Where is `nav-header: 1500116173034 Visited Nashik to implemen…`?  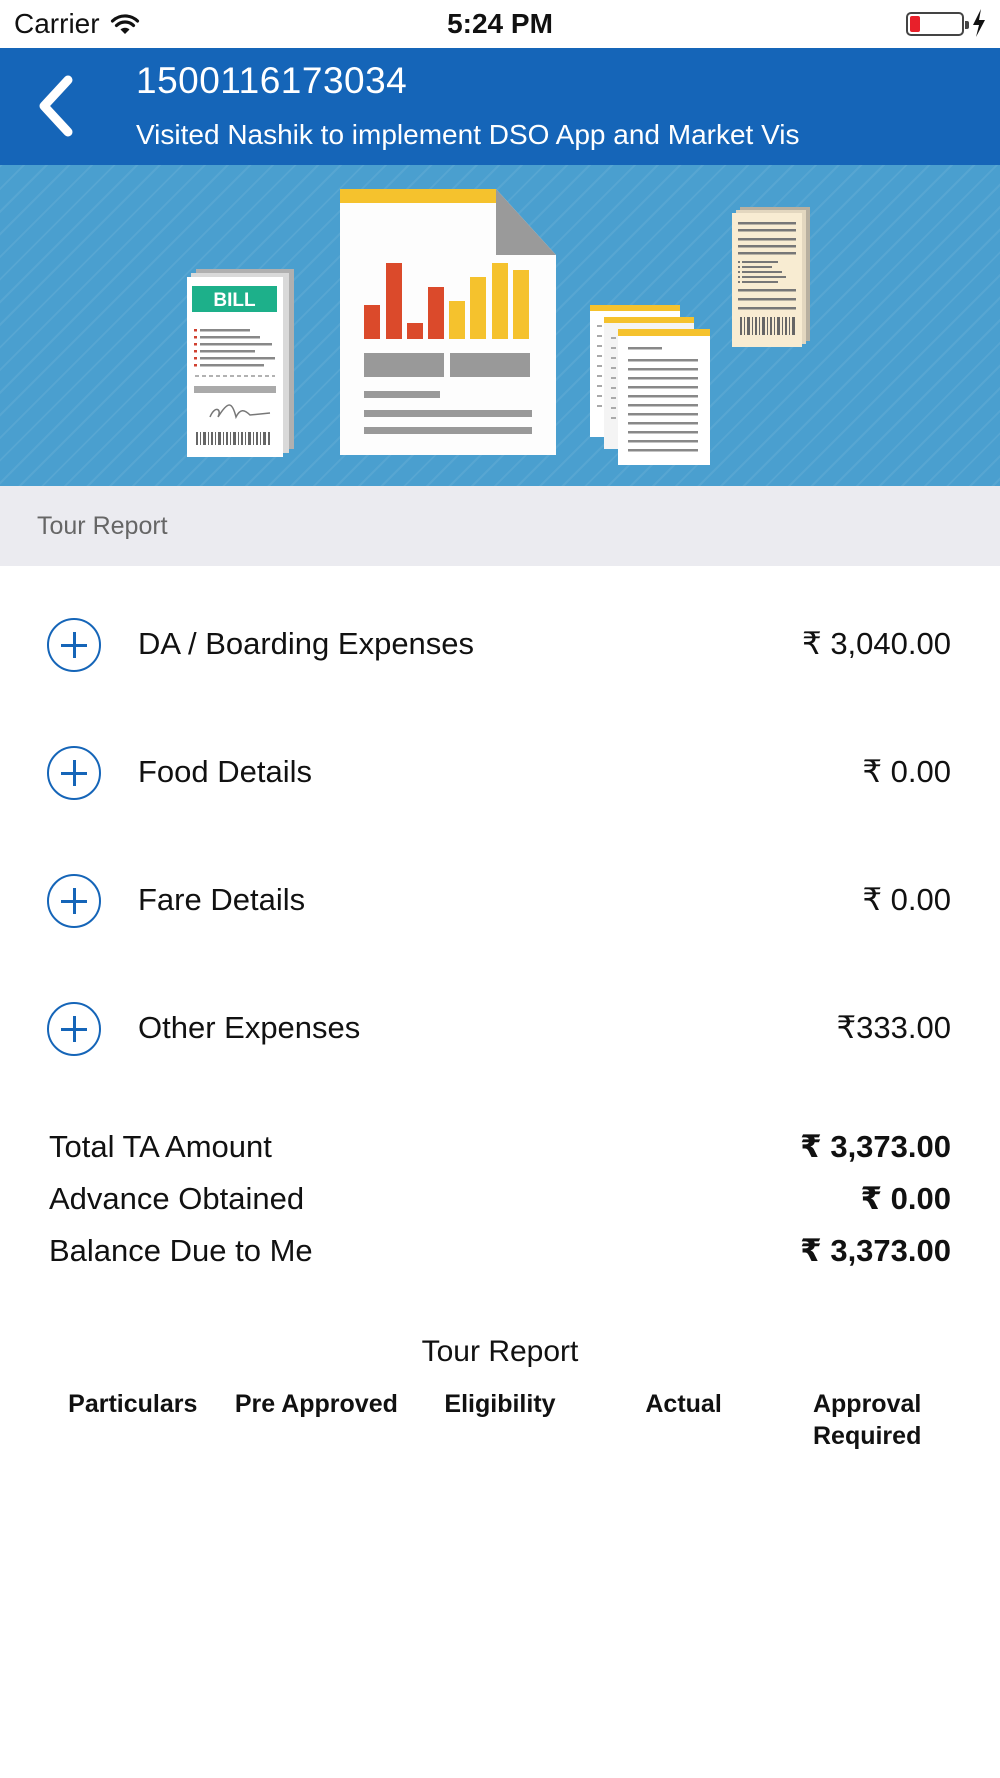 nav-header: 1500116173034 Visited Nashik to implemen… is located at coordinates (500, 106).